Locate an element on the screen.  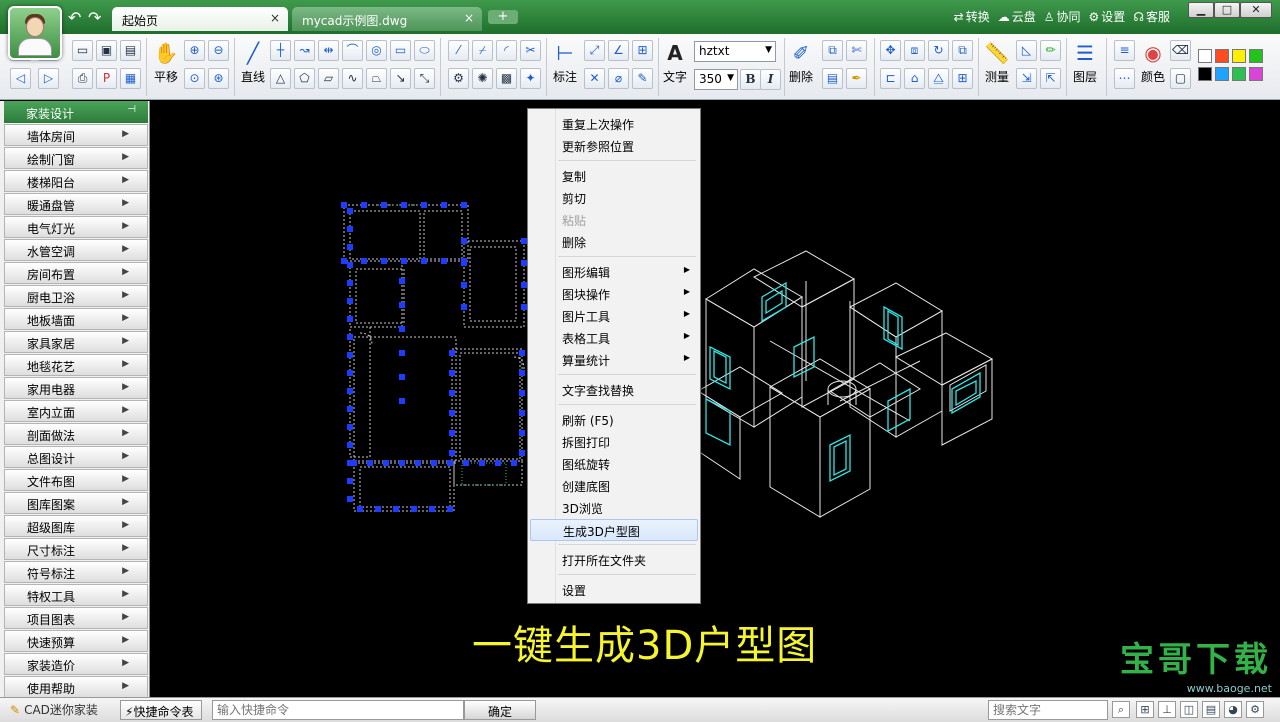
zoom-extents-icon: ⊛ is located at coordinates (218, 78).